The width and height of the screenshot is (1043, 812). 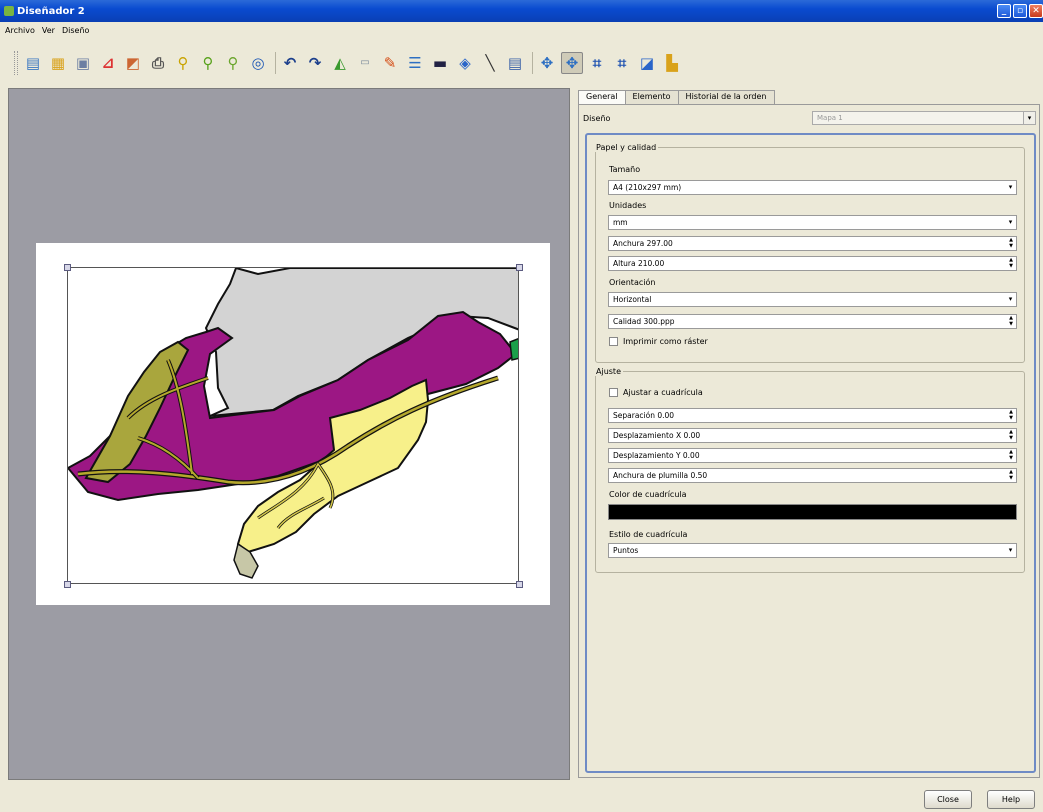 I want to click on zoom-in-icon: ⚲, so click(x=208, y=63).